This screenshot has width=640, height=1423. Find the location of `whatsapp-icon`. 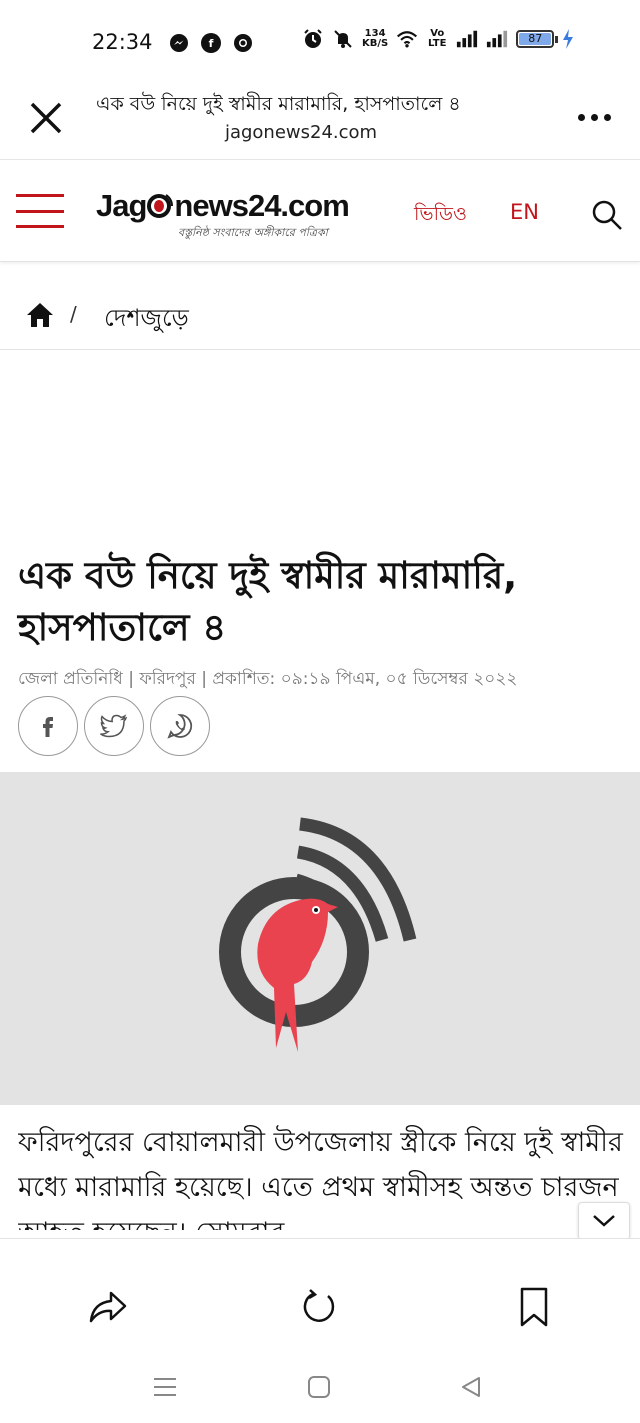

whatsapp-icon is located at coordinates (180, 726).